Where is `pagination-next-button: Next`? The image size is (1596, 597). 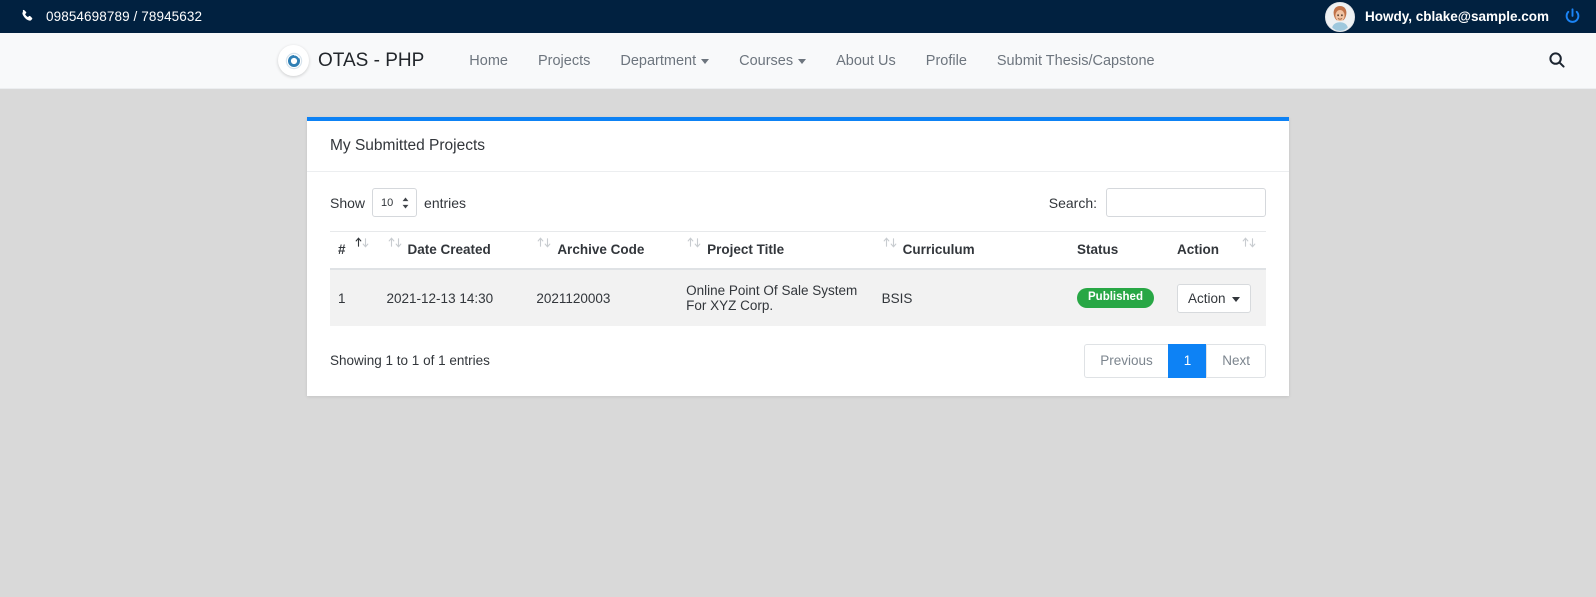
pagination-next-button: Next is located at coordinates (1236, 361).